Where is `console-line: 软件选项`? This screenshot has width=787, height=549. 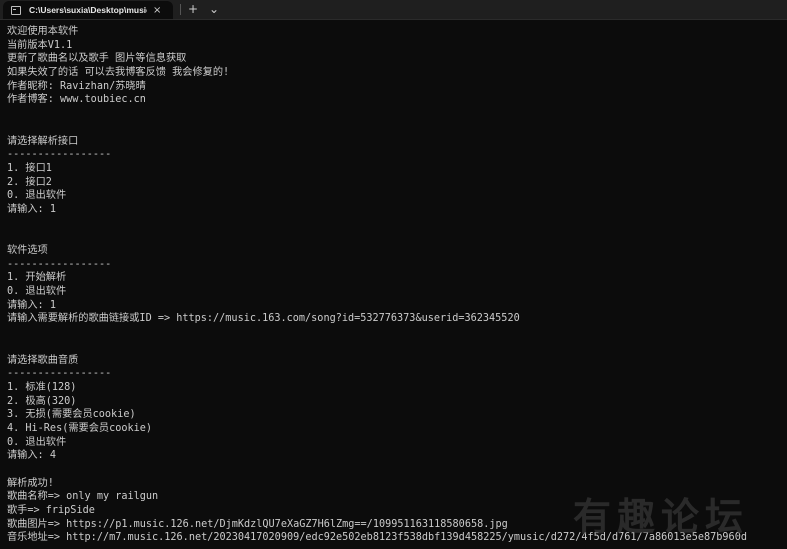 console-line: 软件选项 is located at coordinates (27, 250).